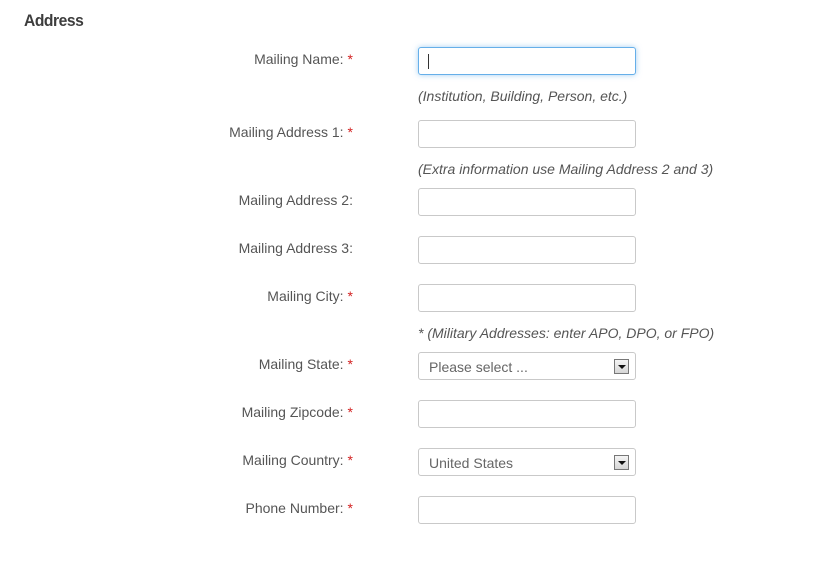  What do you see at coordinates (294, 508) in the screenshot?
I see `label-text: Phone Number:` at bounding box center [294, 508].